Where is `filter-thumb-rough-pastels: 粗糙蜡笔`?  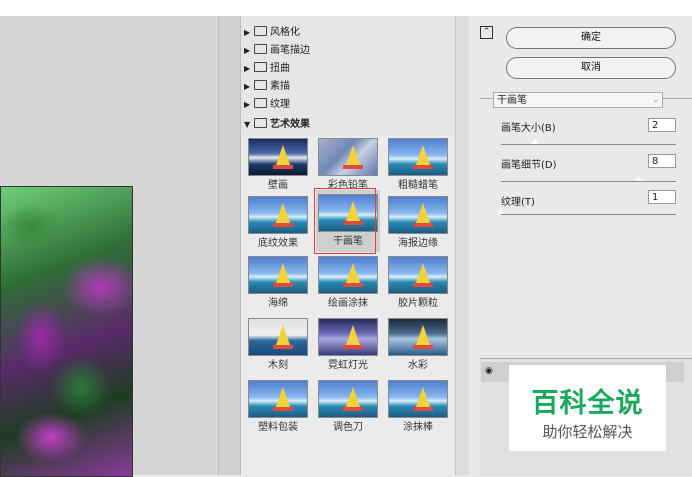 filter-thumb-rough-pastels: 粗糙蜡笔 is located at coordinates (418, 164).